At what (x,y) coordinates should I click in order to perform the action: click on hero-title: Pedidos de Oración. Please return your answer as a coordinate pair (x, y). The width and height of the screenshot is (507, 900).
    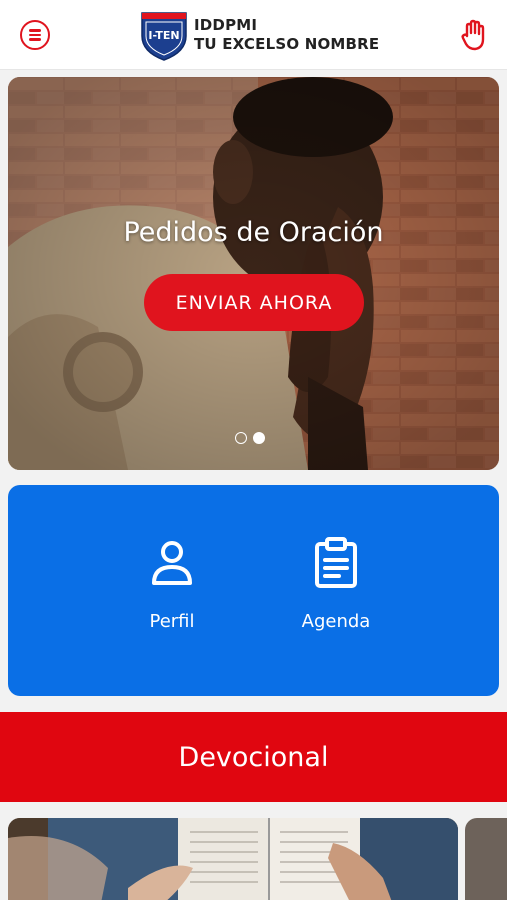
    Looking at the image, I should click on (253, 232).